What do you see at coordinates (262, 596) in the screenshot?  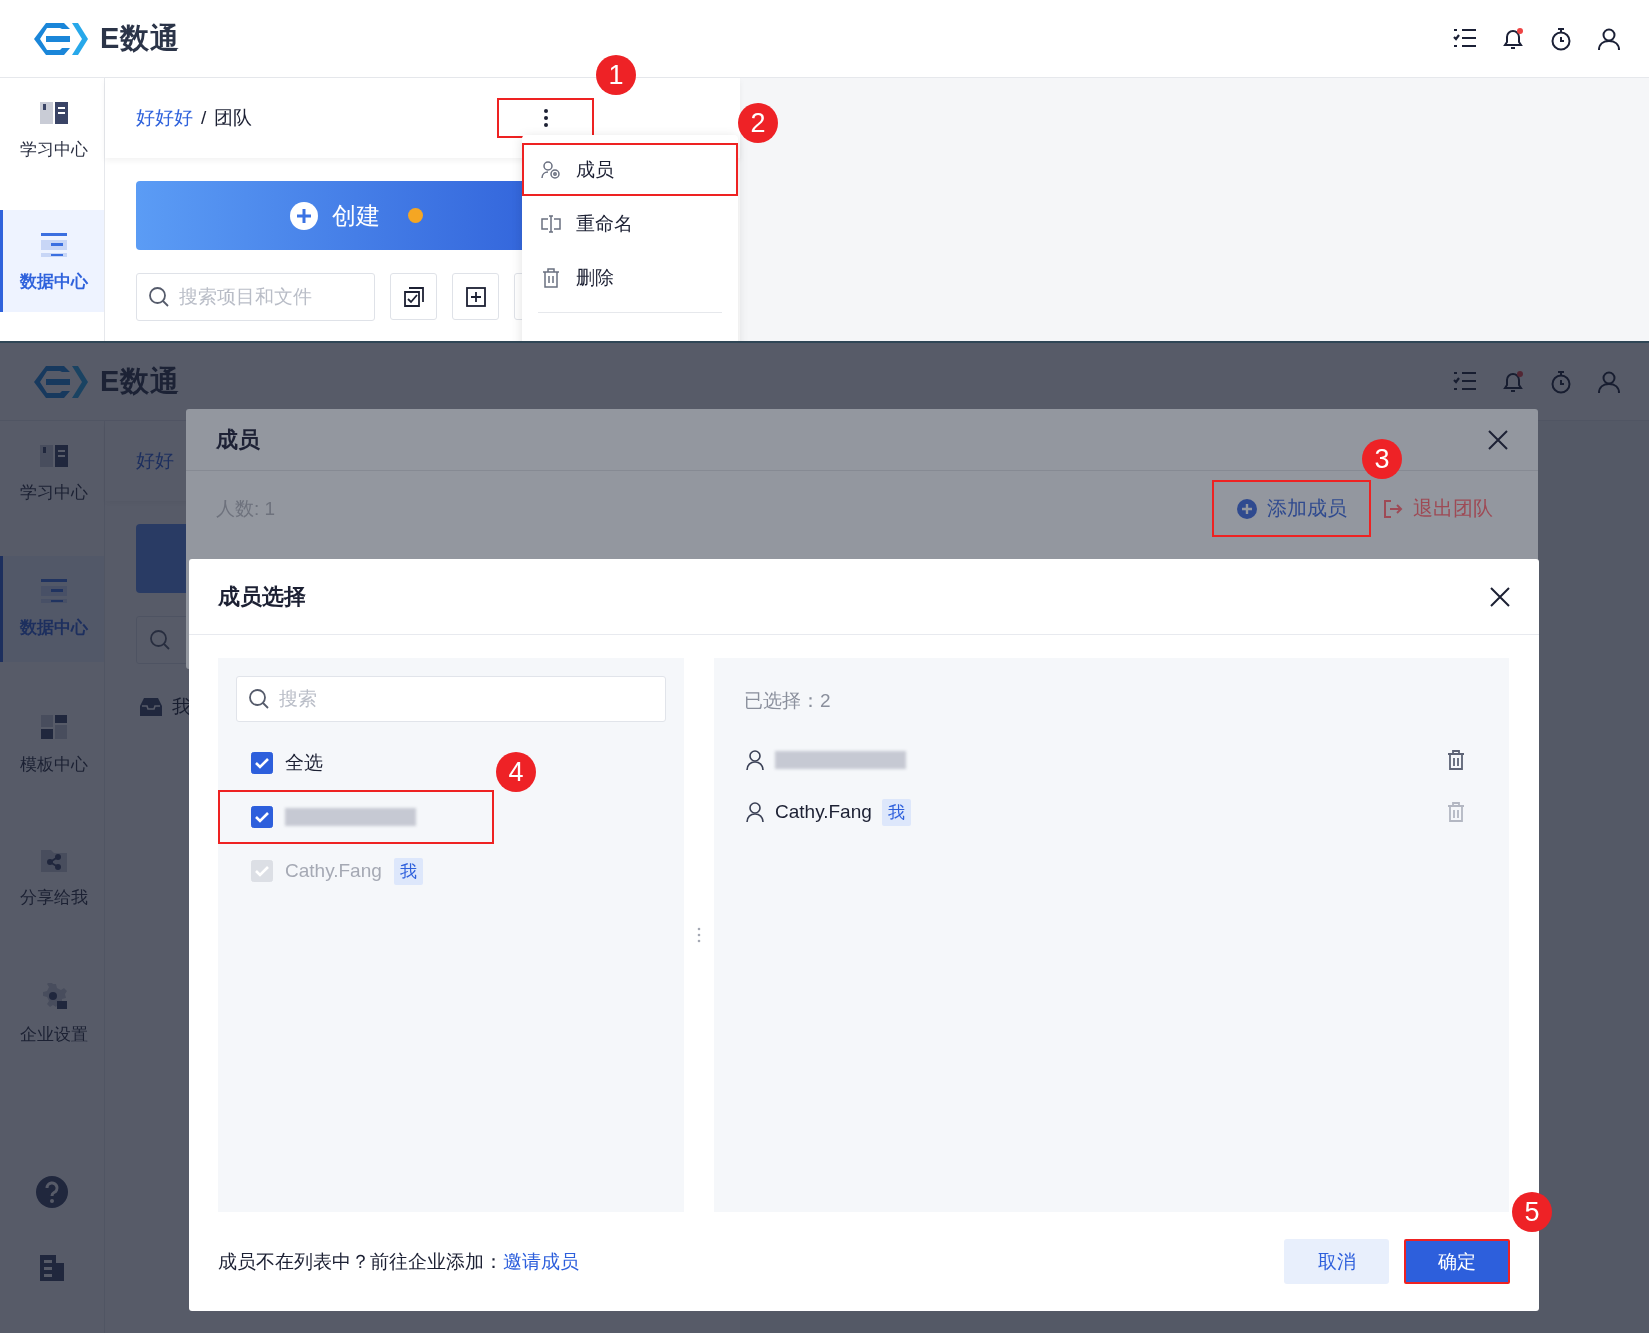 I see `dialog-title: 成员选择` at bounding box center [262, 596].